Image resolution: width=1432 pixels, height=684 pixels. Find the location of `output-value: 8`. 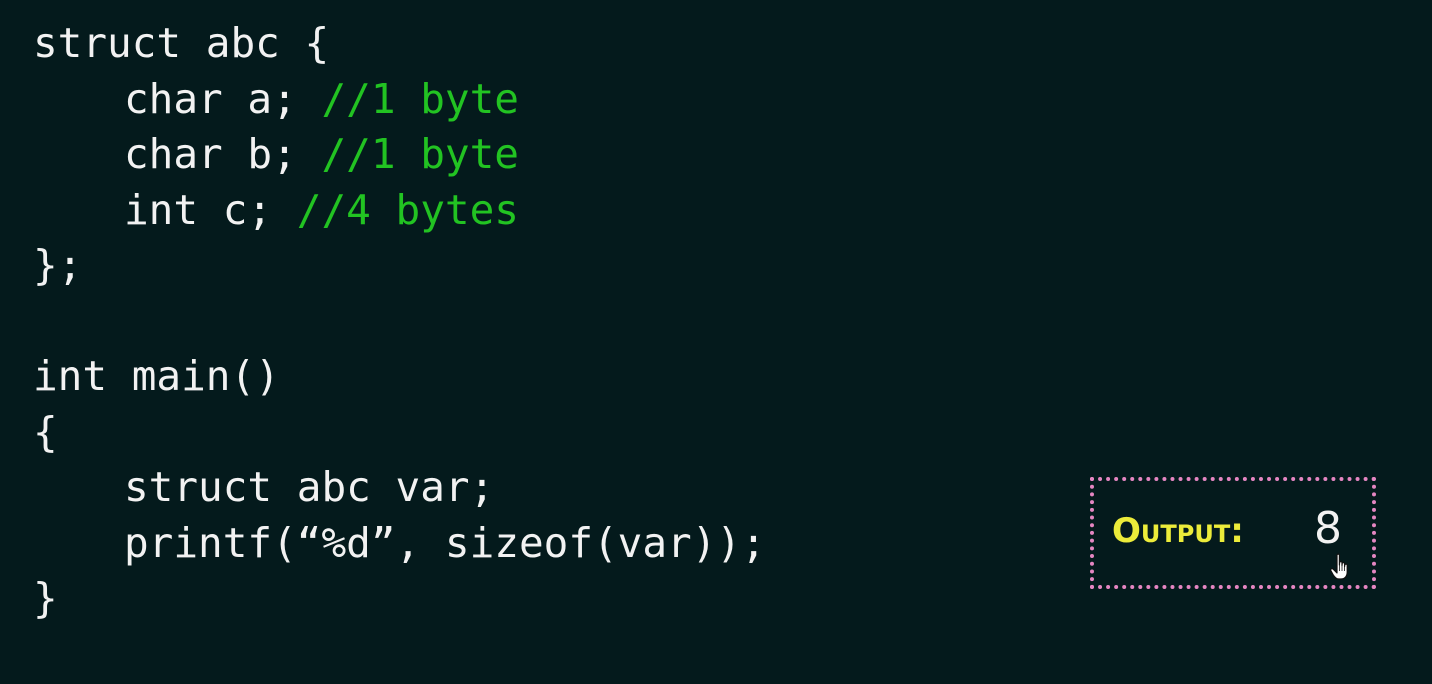

output-value: 8 is located at coordinates (1328, 528).